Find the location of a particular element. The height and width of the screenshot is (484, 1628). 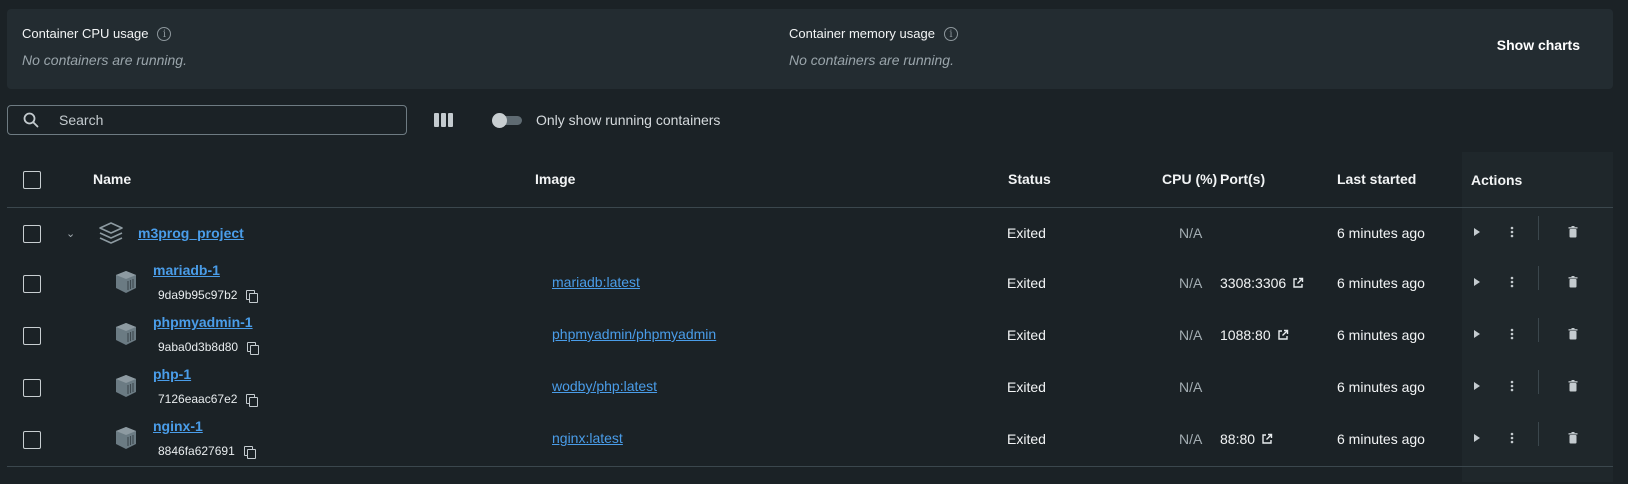

header-cpu: CPU (%) is located at coordinates (1189, 179).